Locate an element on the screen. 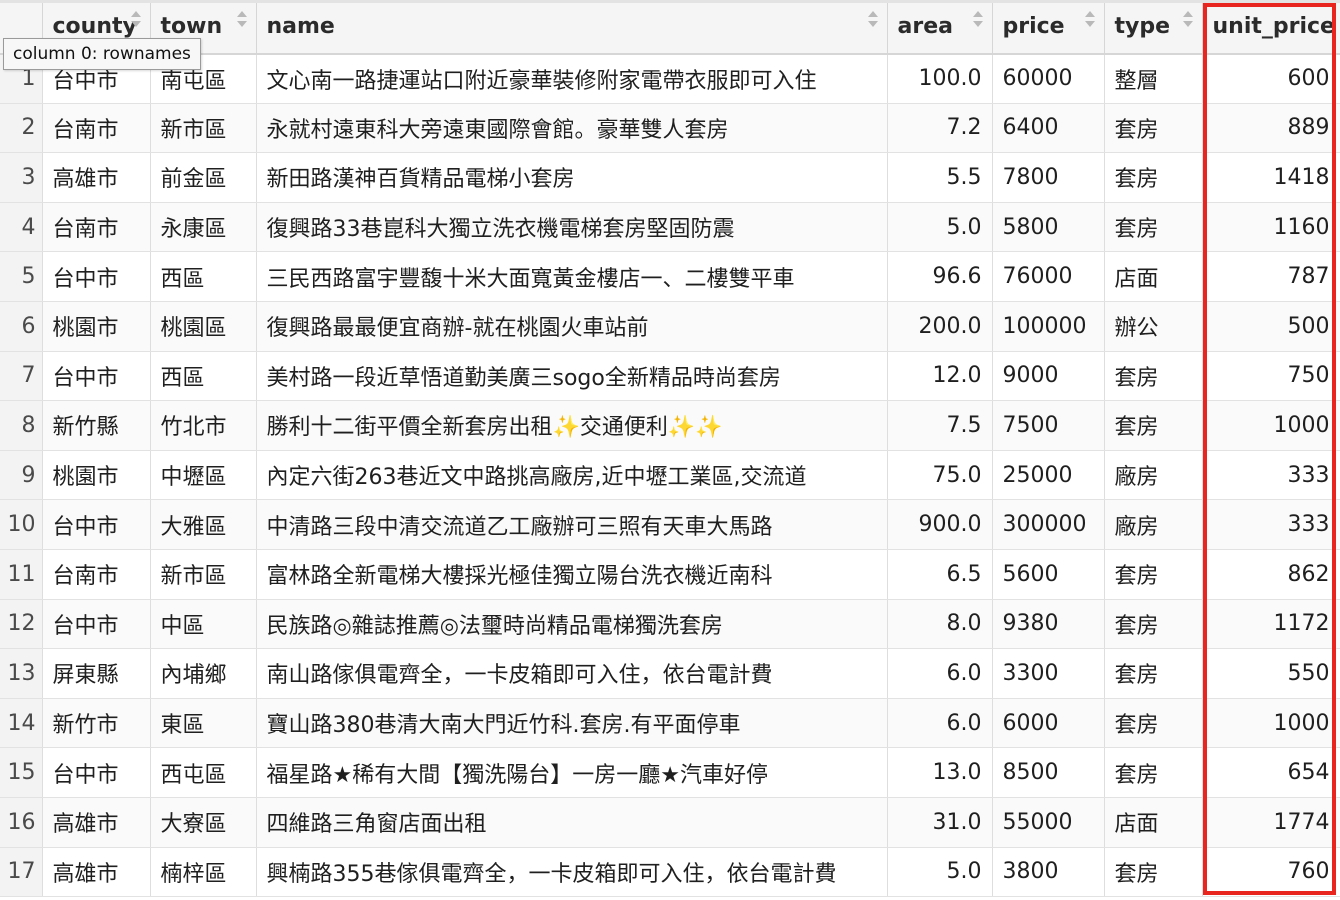  header-label: town is located at coordinates (191, 27).